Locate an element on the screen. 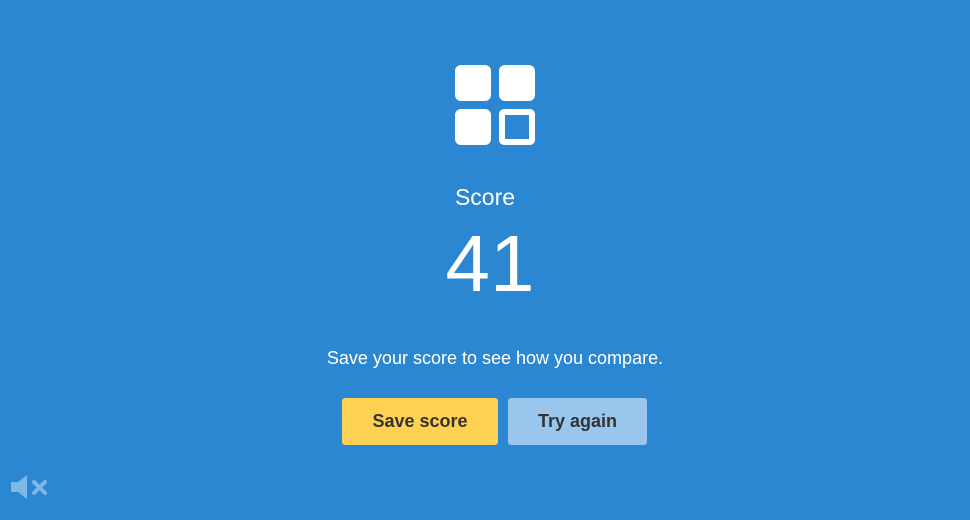 Image resolution: width=970 pixels, height=520 pixels. save-prompt: Save your score to see how you compare. is located at coordinates (495, 358).